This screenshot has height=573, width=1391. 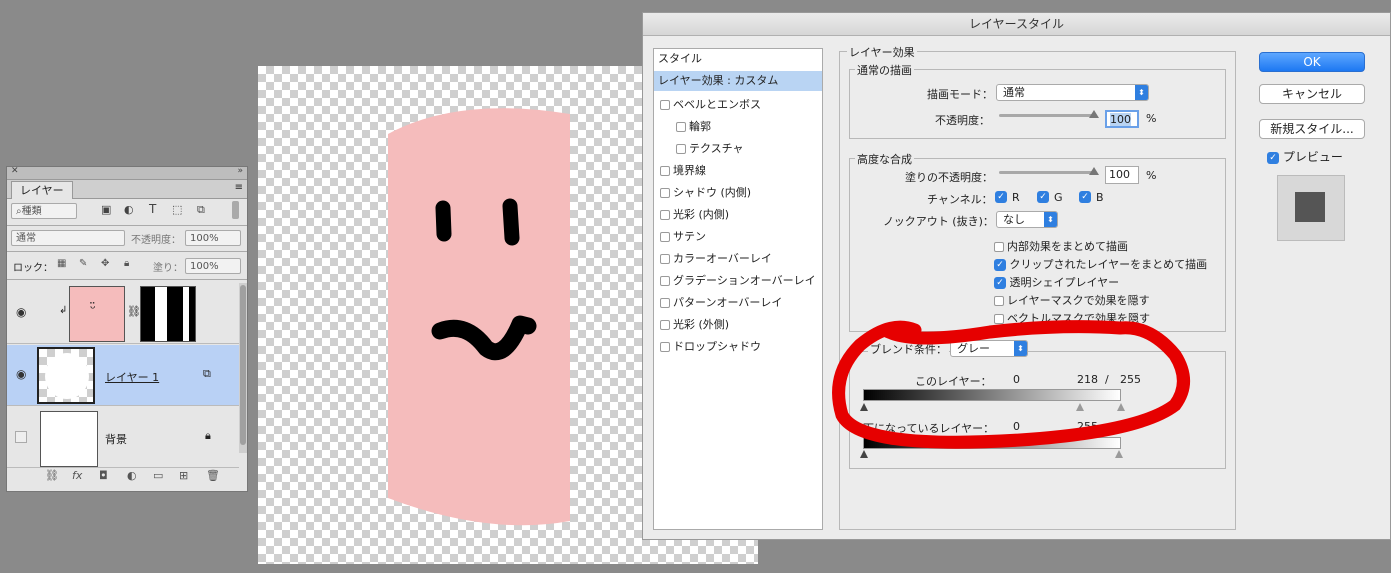 What do you see at coordinates (21, 437) in the screenshot?
I see `visibility-toggle-empty` at bounding box center [21, 437].